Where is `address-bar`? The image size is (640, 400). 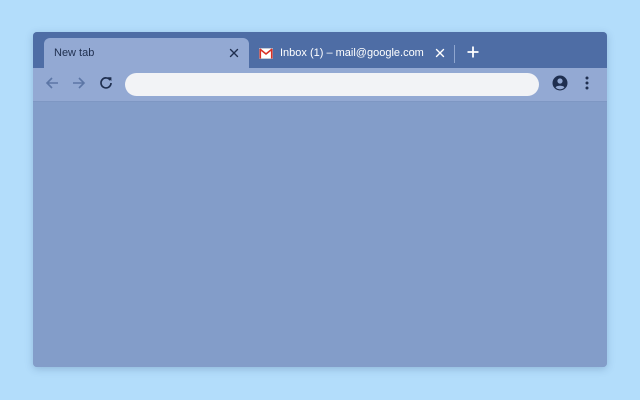 address-bar is located at coordinates (332, 84).